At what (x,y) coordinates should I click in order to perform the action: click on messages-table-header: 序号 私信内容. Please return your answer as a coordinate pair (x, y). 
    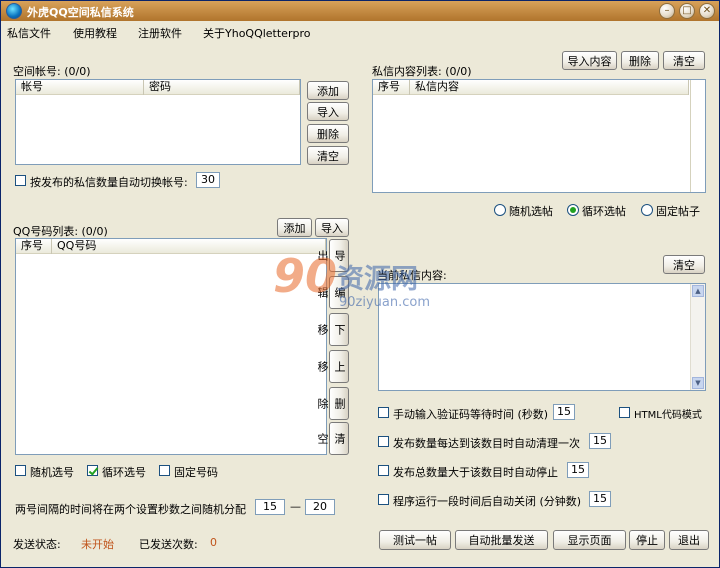
    Looking at the image, I should click on (531, 87).